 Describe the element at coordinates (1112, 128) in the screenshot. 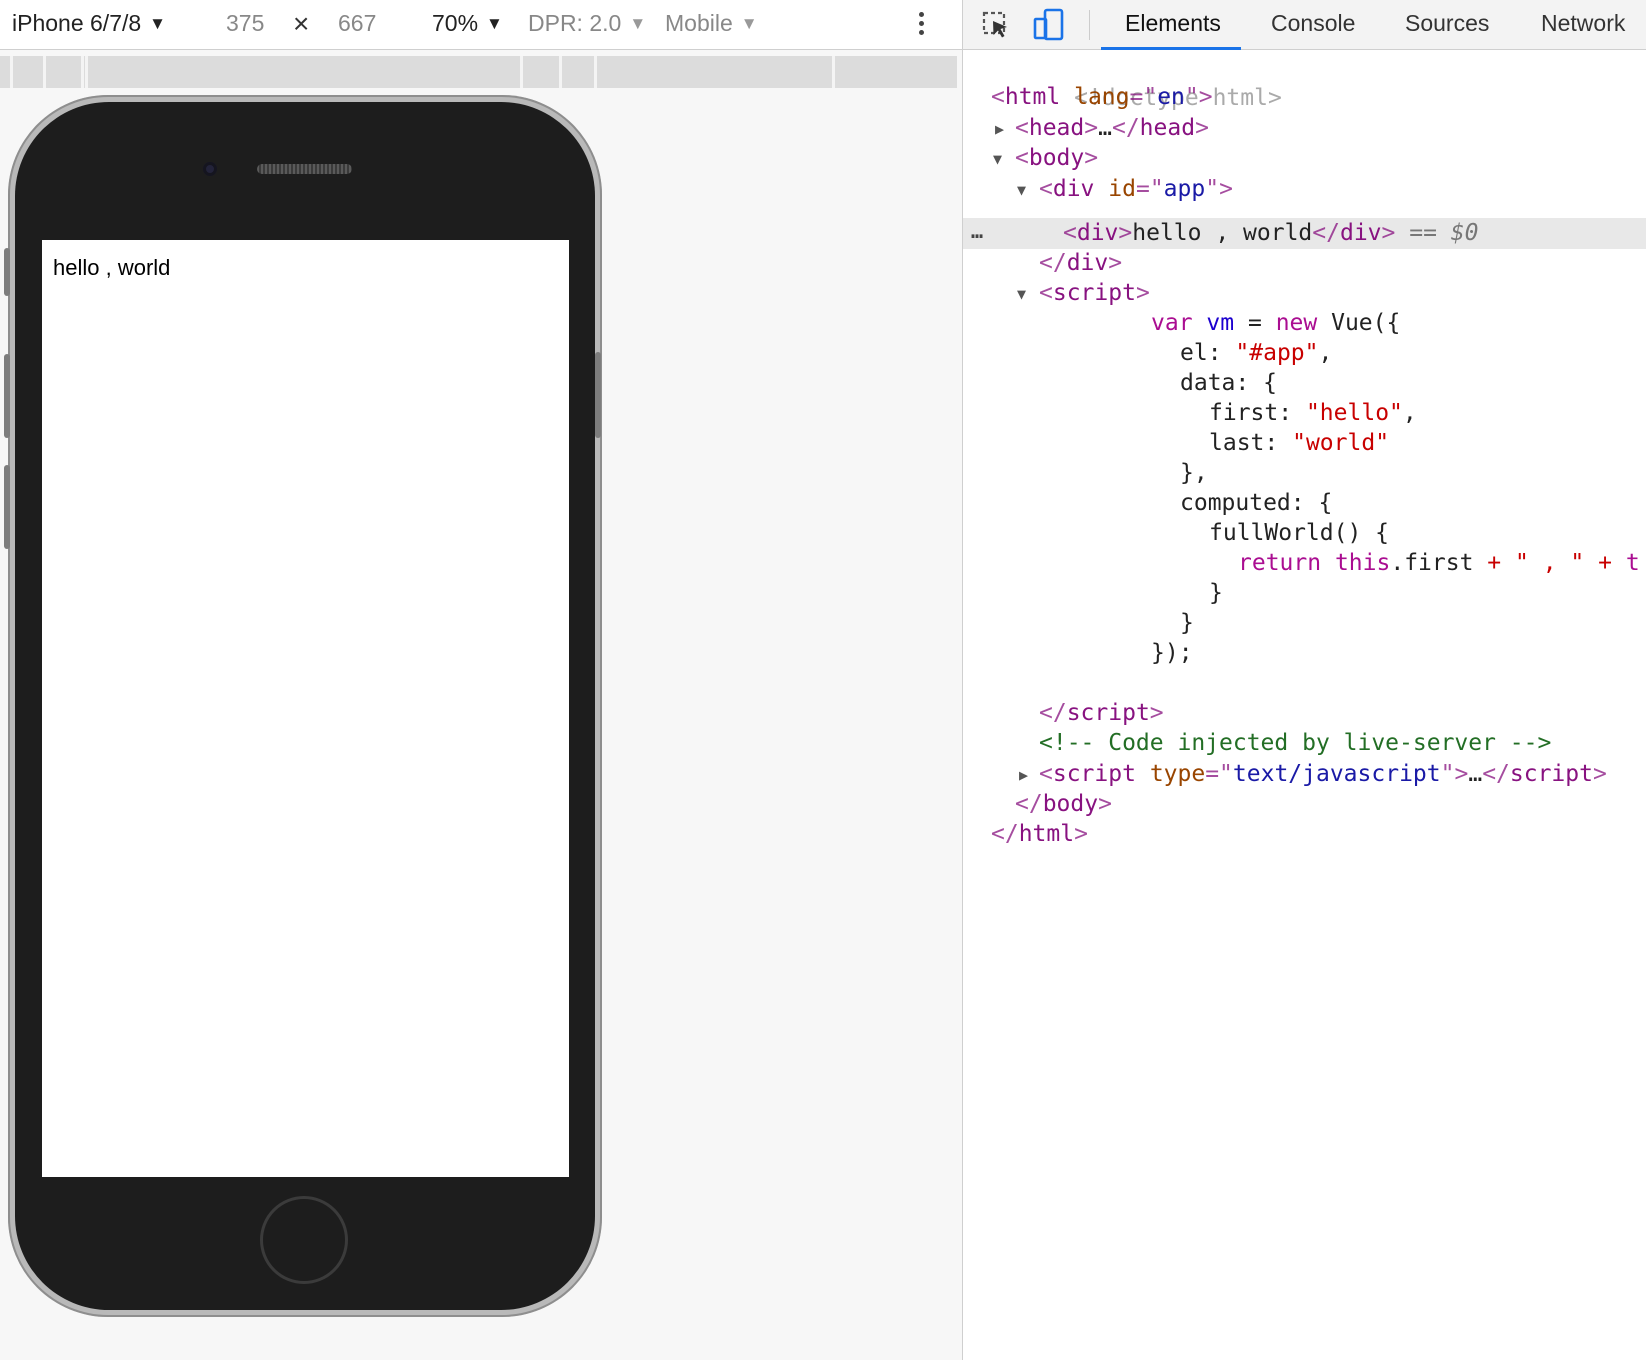

I see `dom-line-head: <head>…</head>` at that location.